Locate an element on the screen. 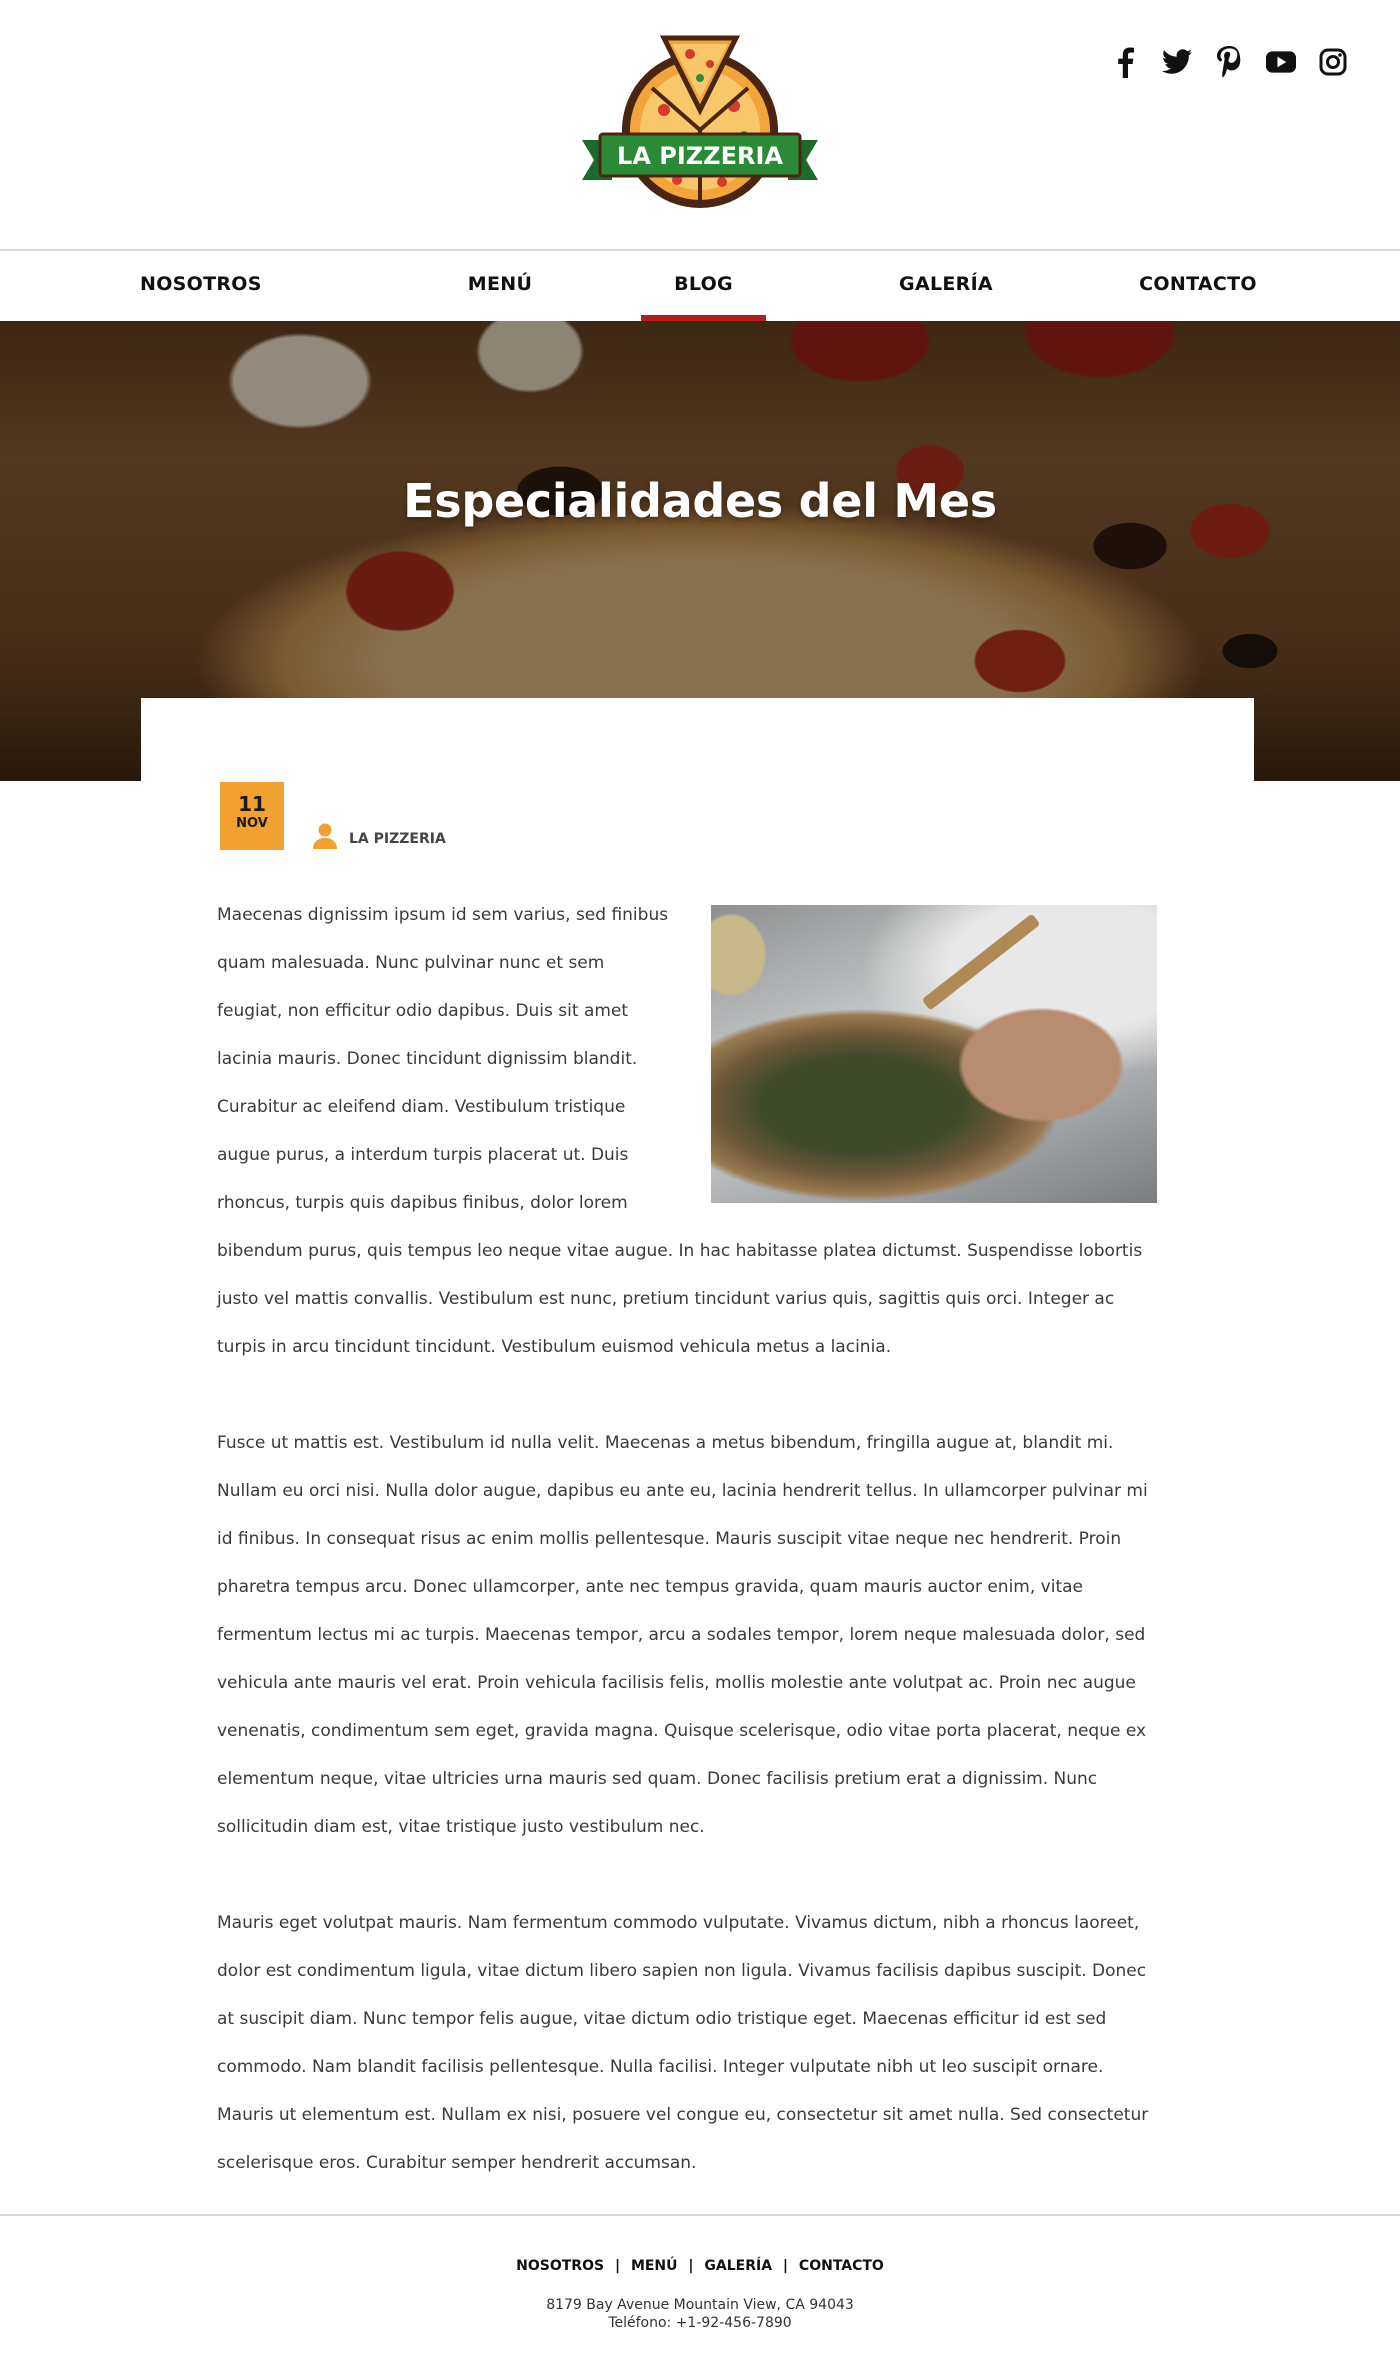 Image resolution: width=1400 pixels, height=2361 pixels. facebook-icon is located at coordinates (1125, 62).